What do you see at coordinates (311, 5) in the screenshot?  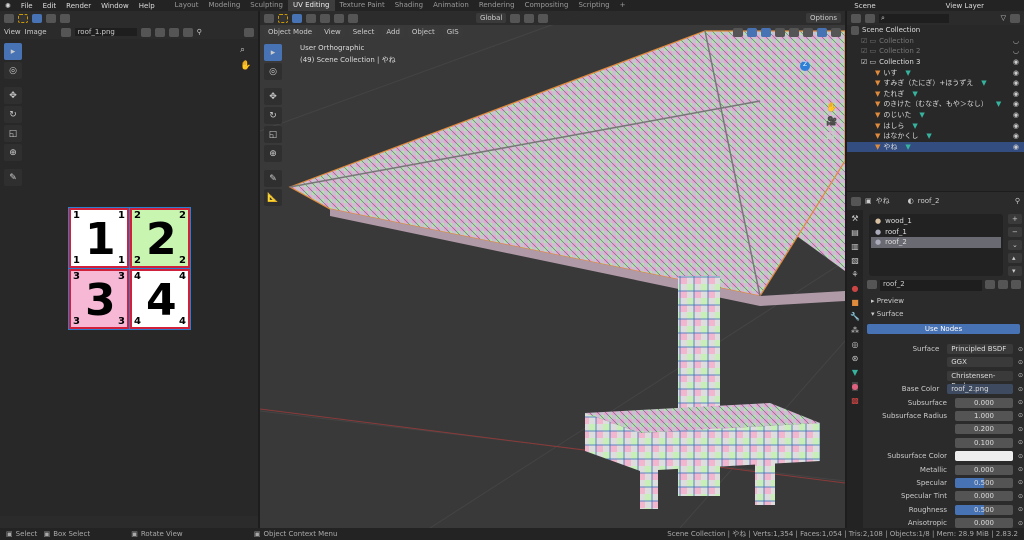 I see `tab-uv-editing: UV Editing` at bounding box center [311, 5].